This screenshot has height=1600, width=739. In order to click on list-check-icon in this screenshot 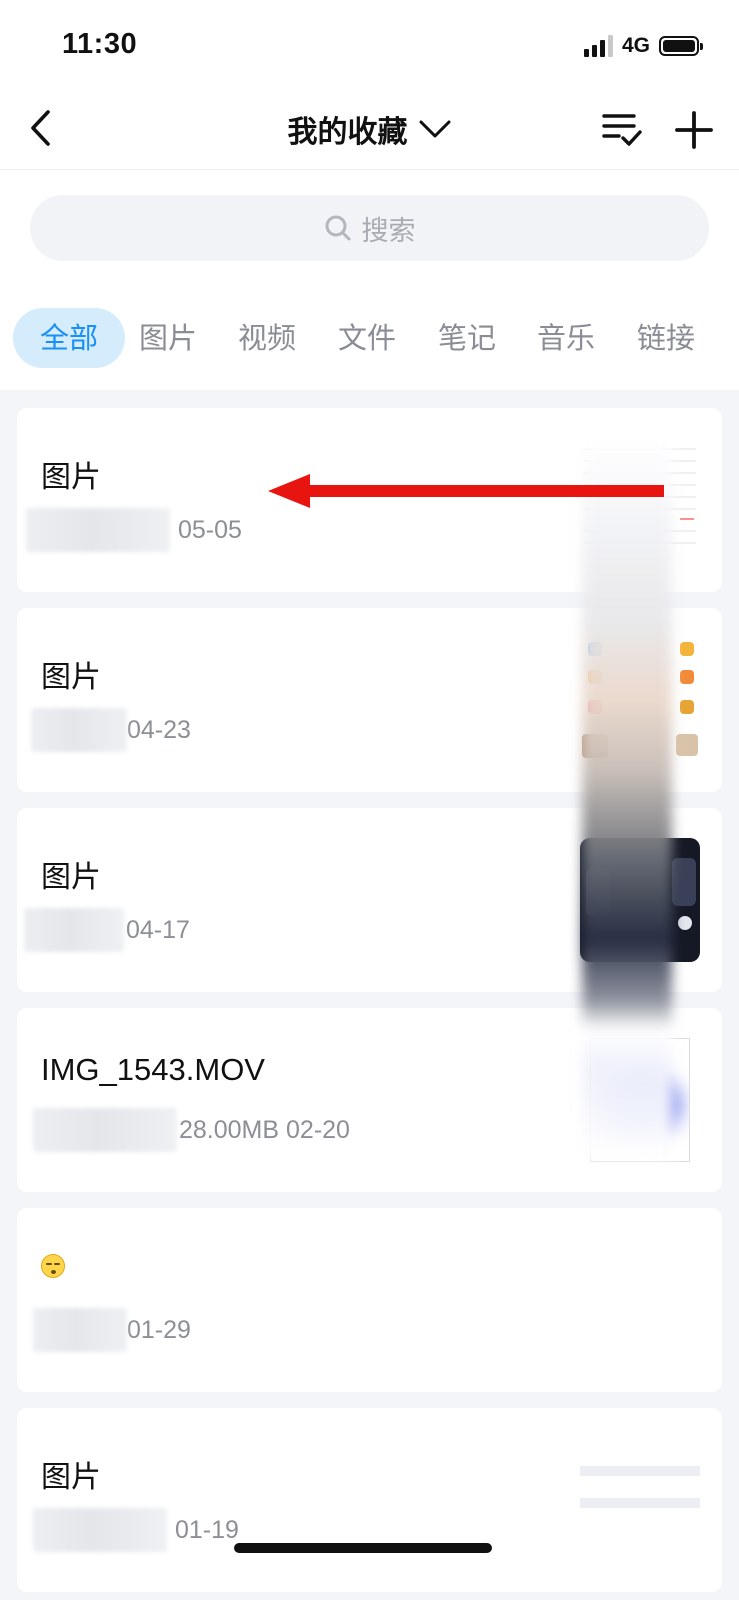, I will do `click(622, 130)`.